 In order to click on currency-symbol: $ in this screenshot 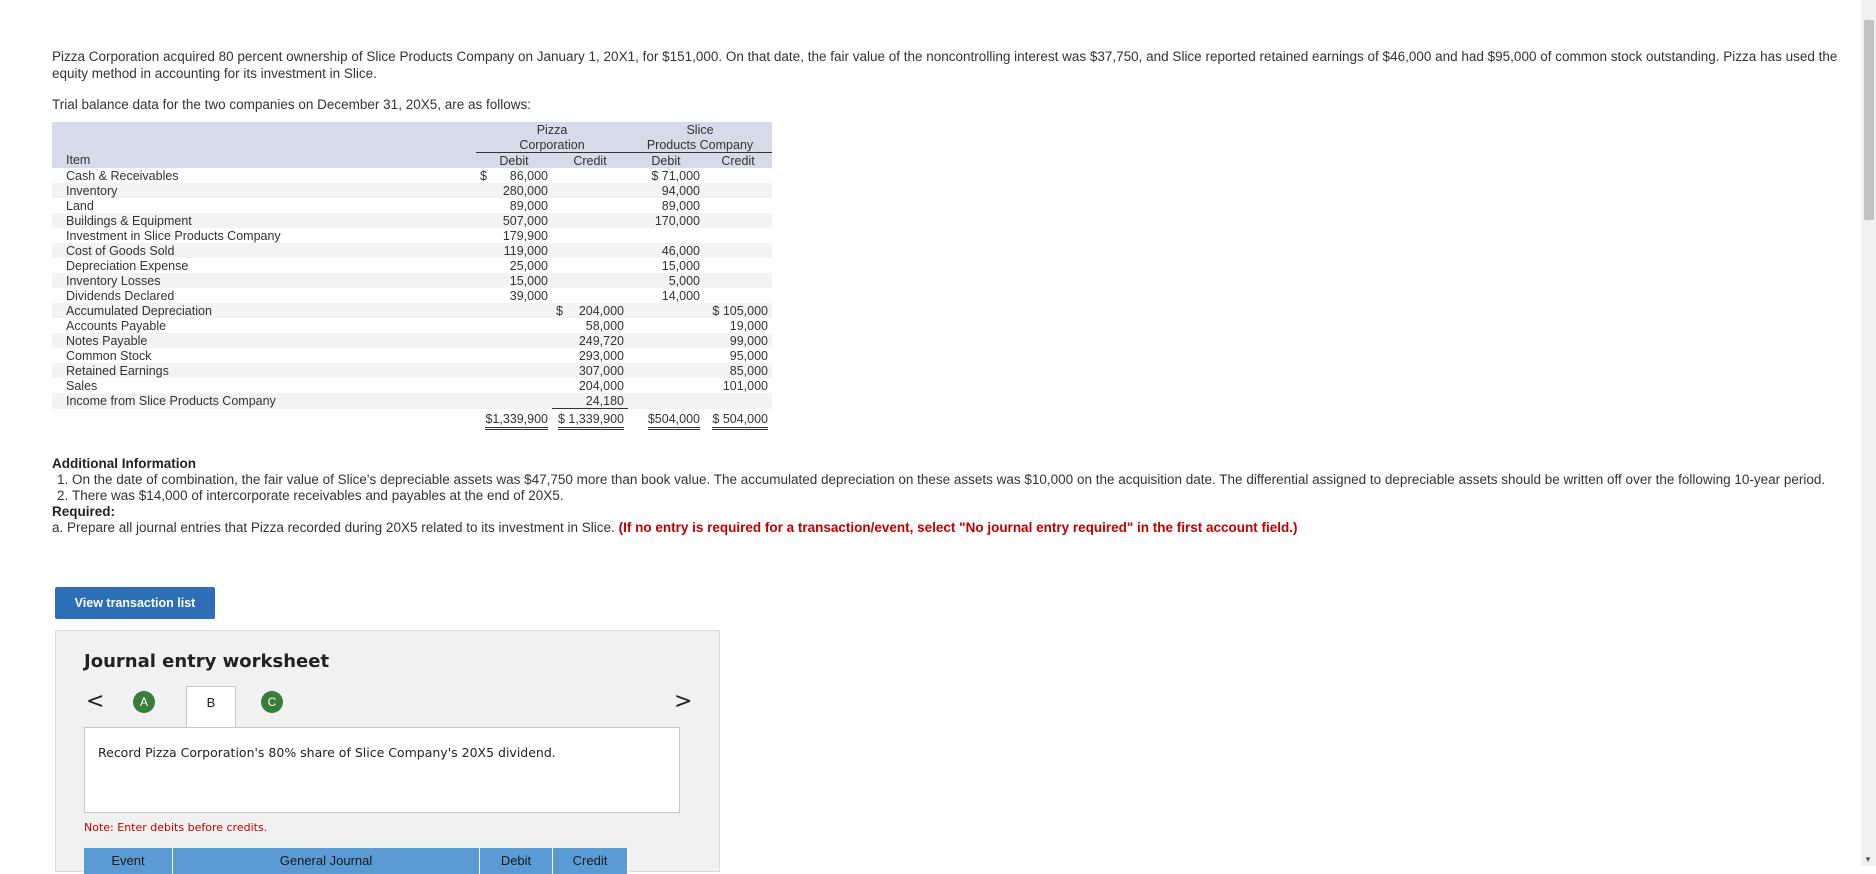, I will do `click(559, 310)`.